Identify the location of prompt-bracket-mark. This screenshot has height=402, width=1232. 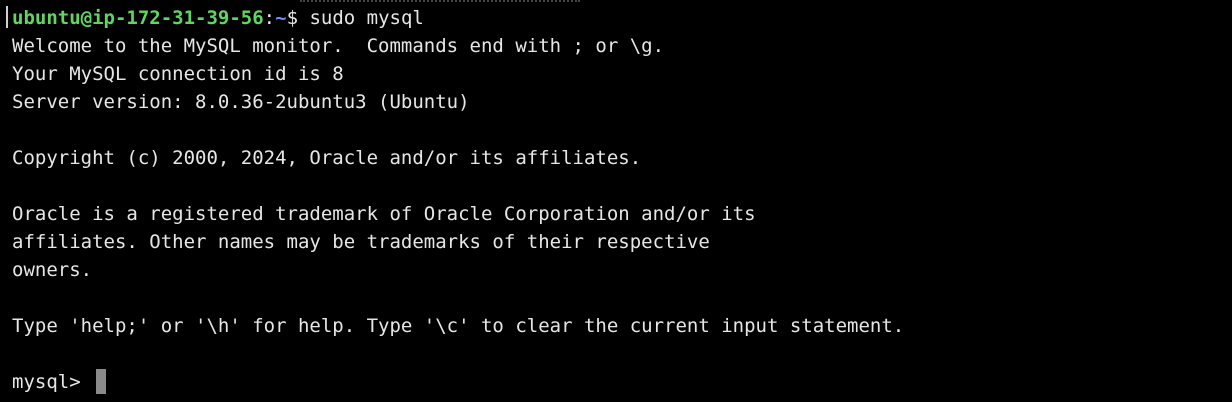
(7, 17).